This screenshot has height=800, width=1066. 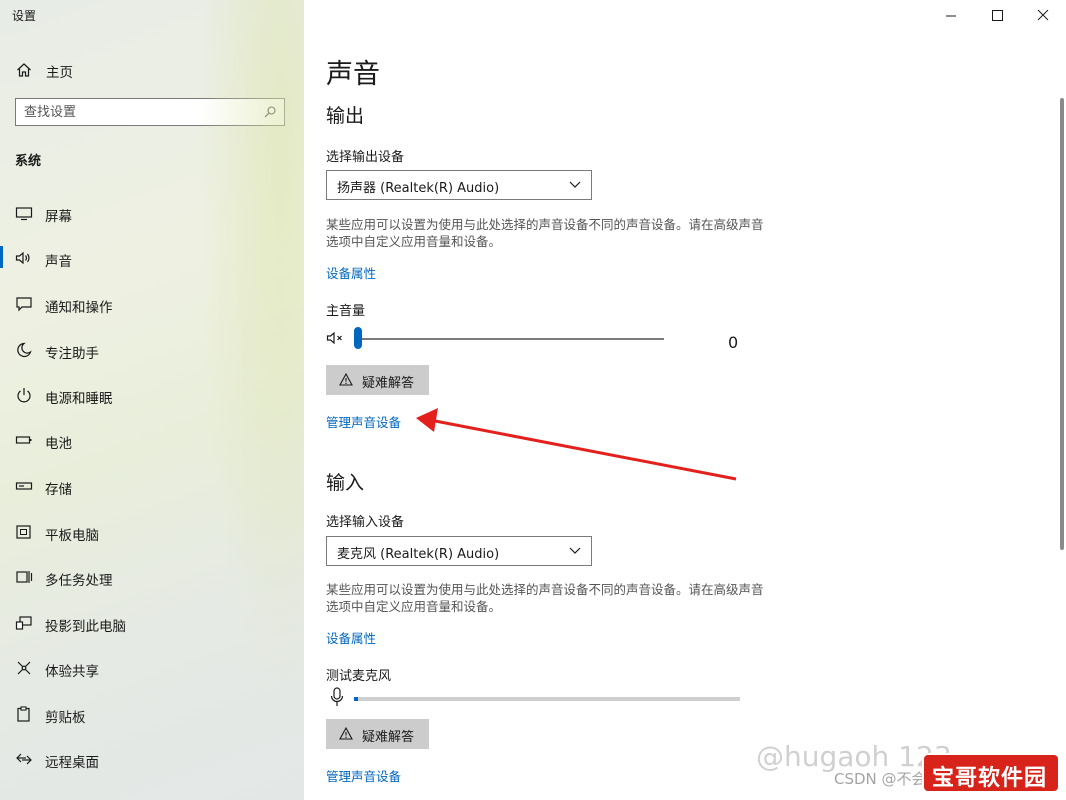 I want to click on sidebar-item-label: 投影到此电脑, so click(x=85, y=627).